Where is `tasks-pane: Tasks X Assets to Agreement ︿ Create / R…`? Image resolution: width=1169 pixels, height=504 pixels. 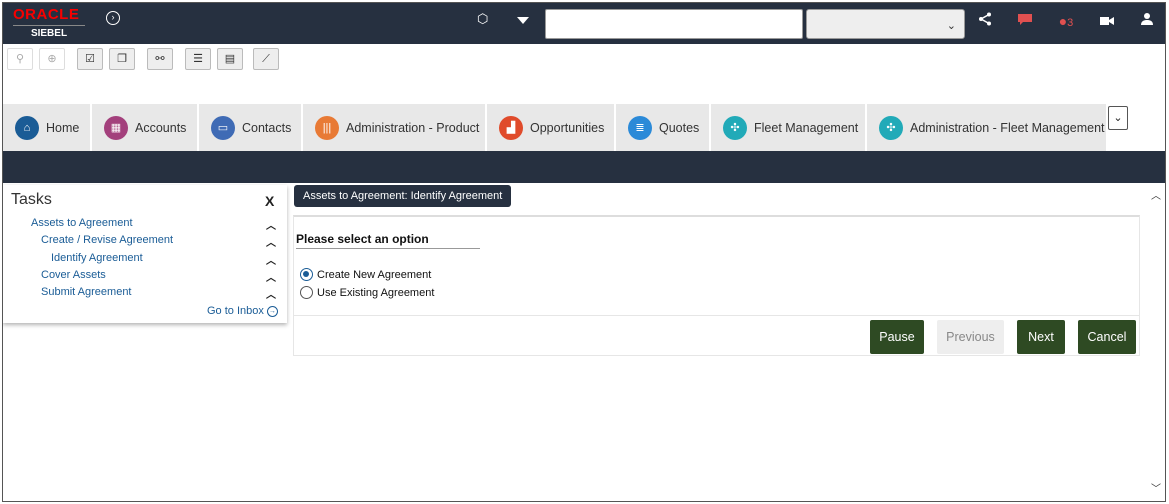 tasks-pane: Tasks X Assets to Agreement ︿ Create / R… is located at coordinates (145, 254).